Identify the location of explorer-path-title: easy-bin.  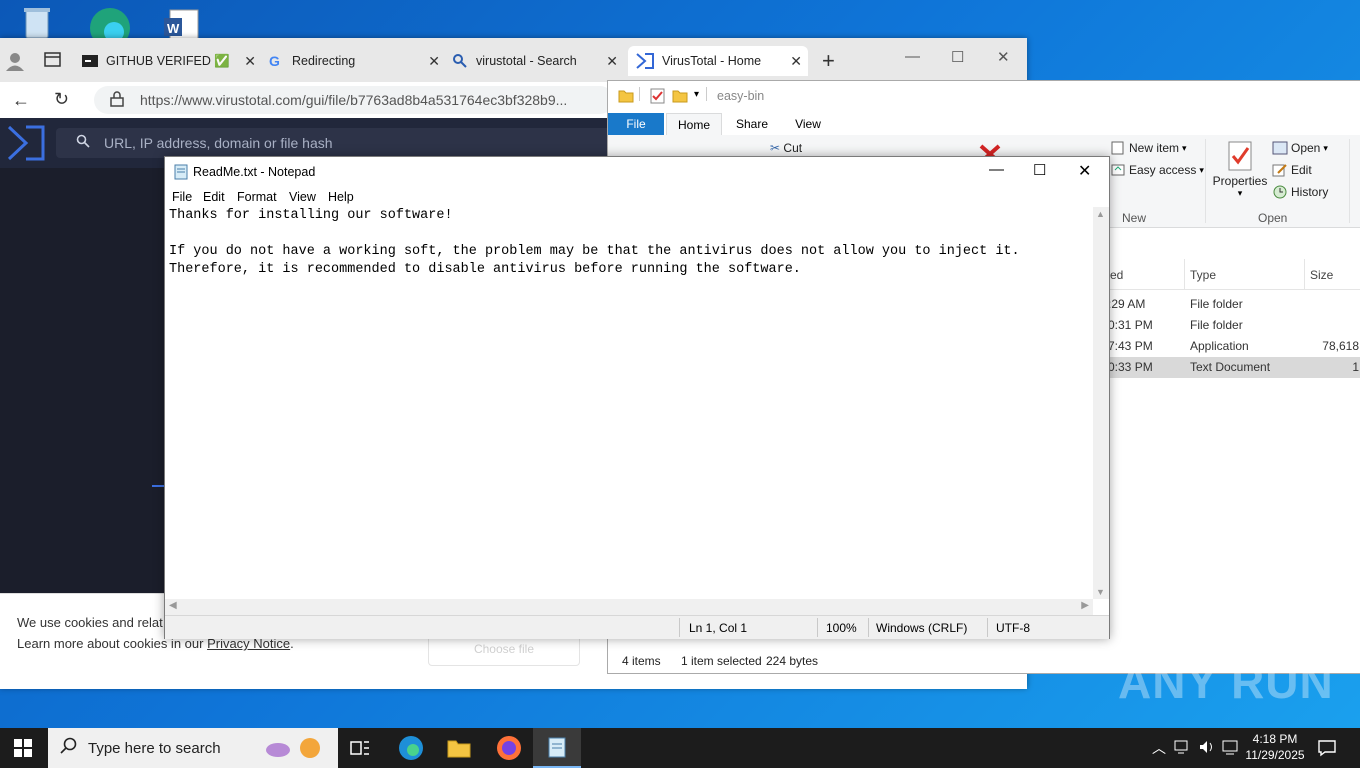
(741, 96).